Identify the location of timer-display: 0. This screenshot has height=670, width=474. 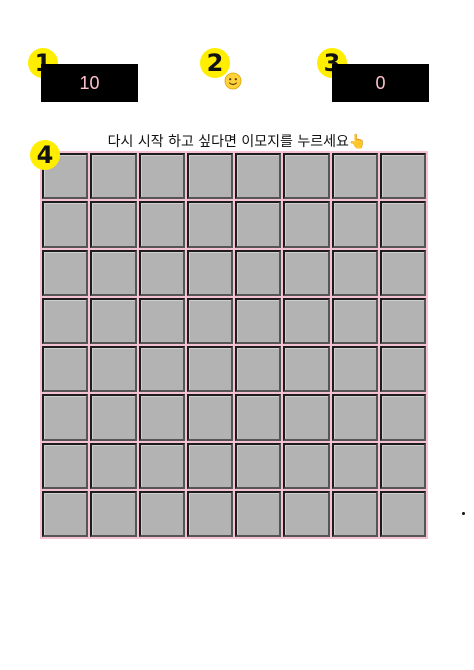
(380, 83).